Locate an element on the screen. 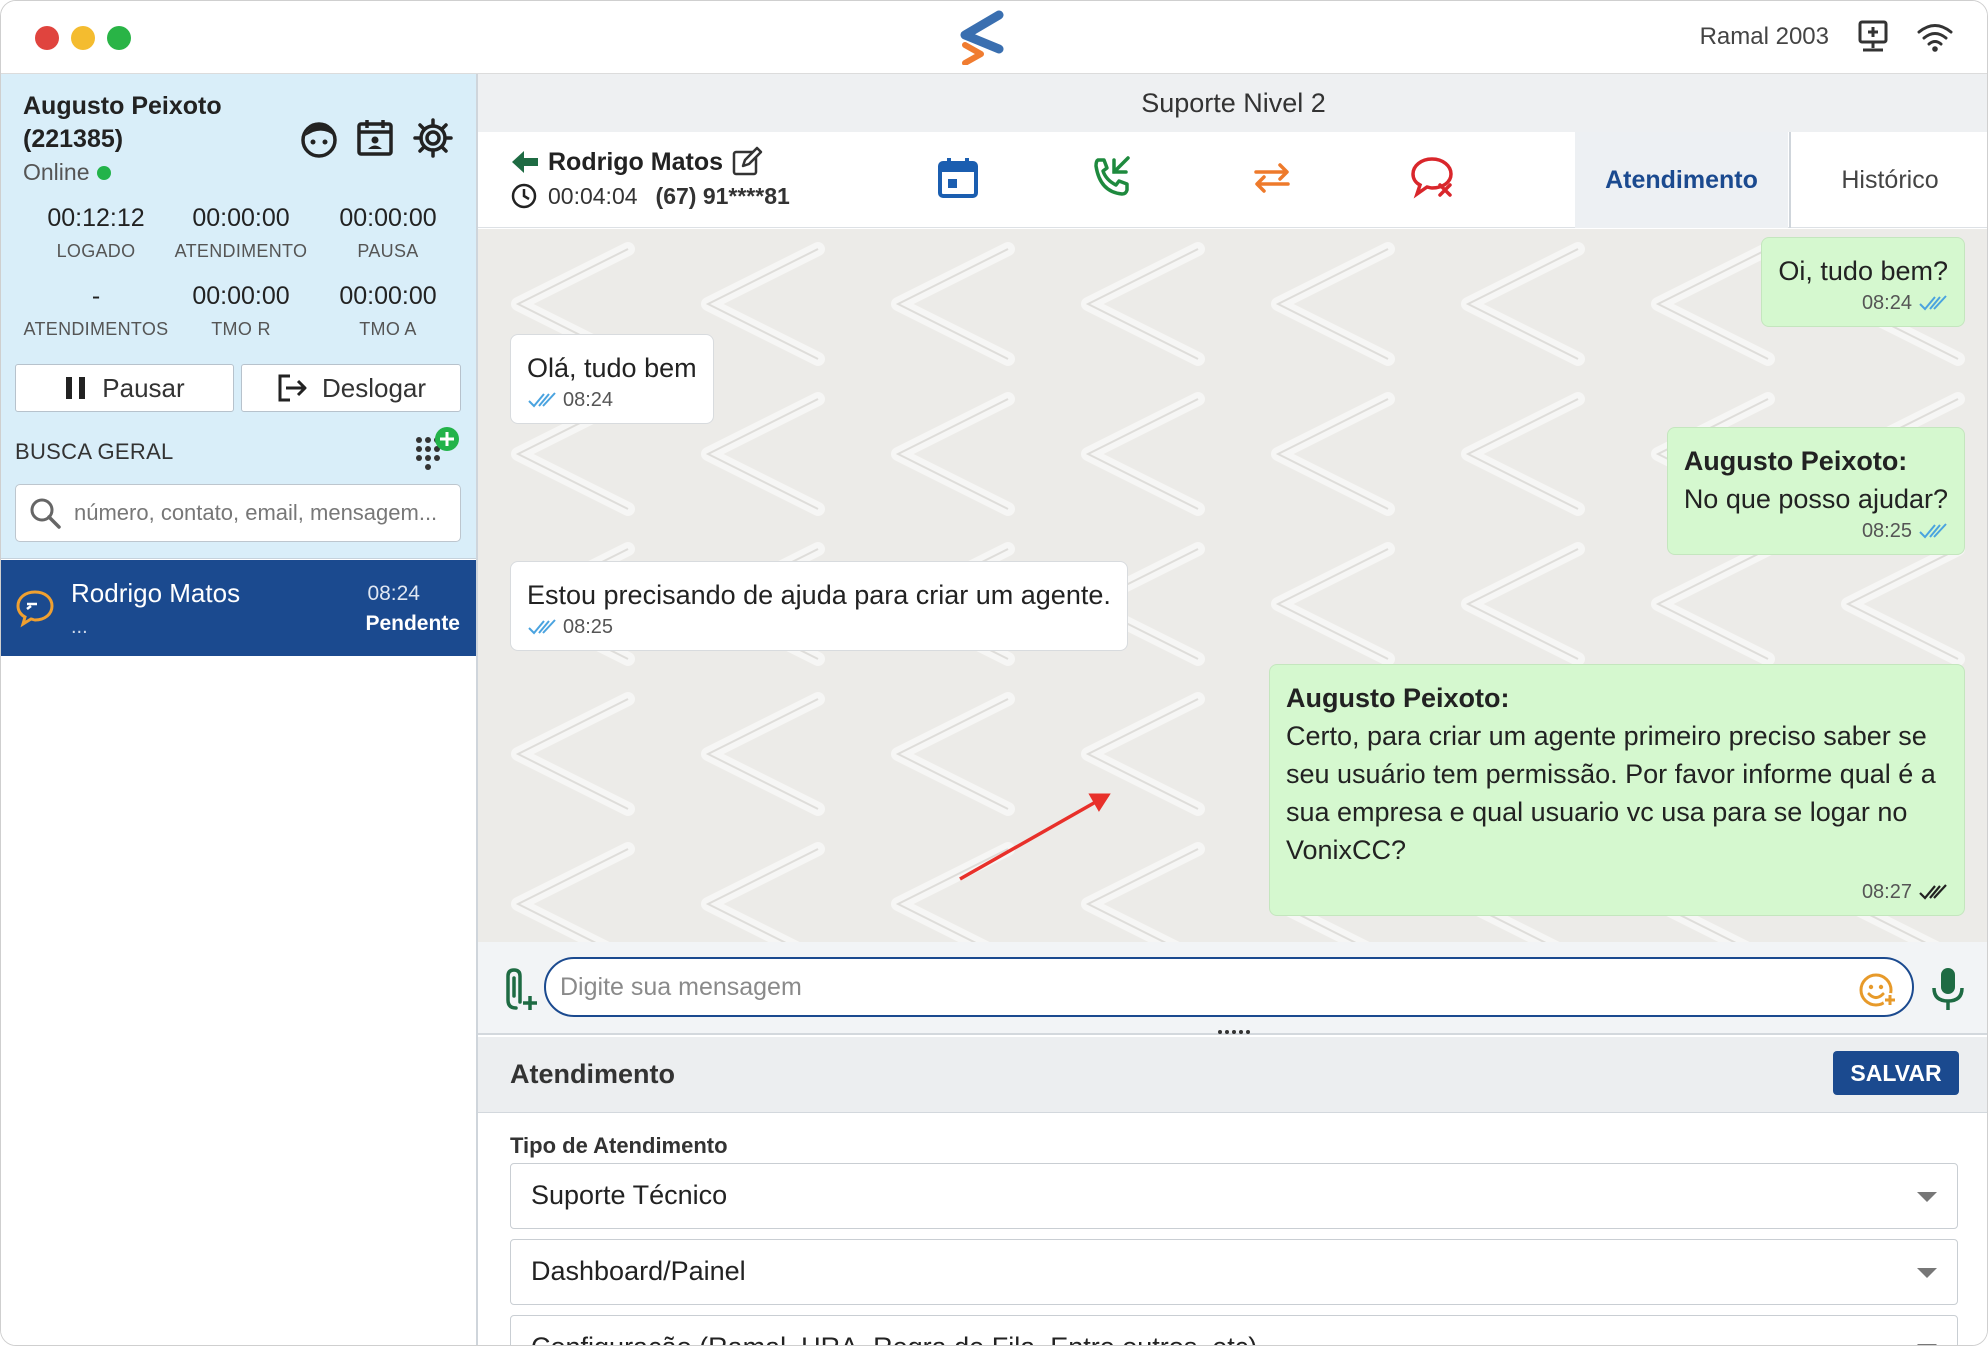 The width and height of the screenshot is (1988, 1346). service-type-select: Suporte Técnico is located at coordinates (1234, 1196).